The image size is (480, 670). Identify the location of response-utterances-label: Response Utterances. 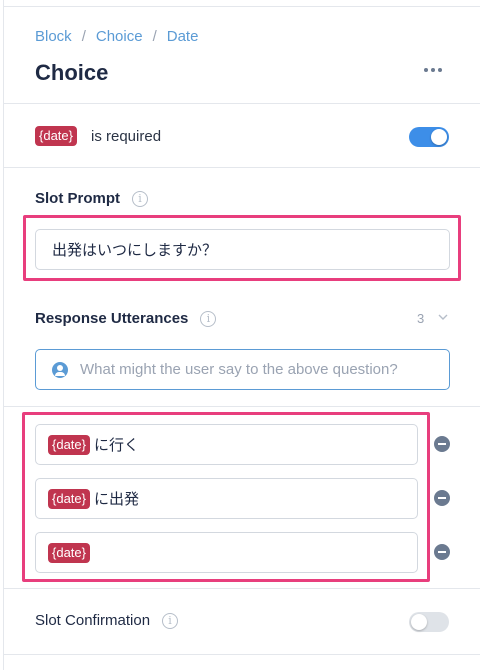
(112, 318).